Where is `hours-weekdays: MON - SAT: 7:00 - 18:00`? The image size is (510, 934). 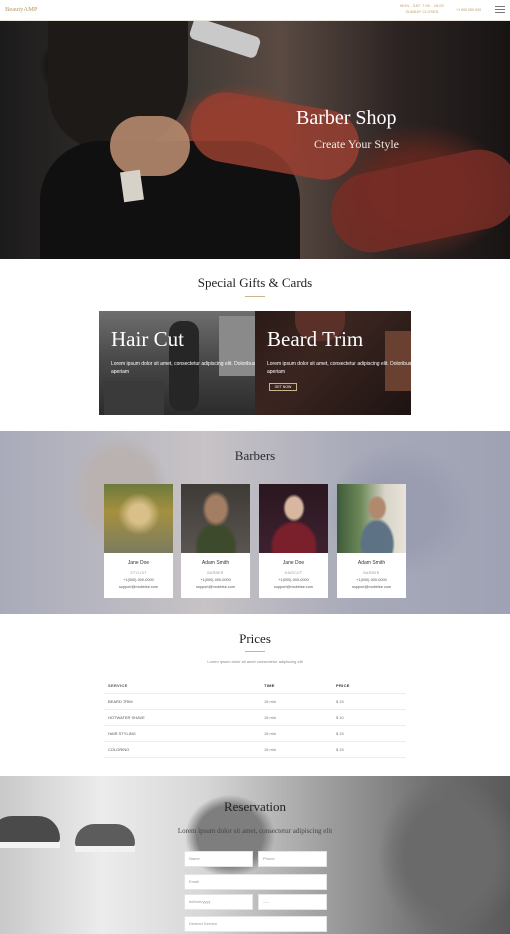 hours-weekdays: MON - SAT: 7:00 - 18:00 is located at coordinates (422, 6).